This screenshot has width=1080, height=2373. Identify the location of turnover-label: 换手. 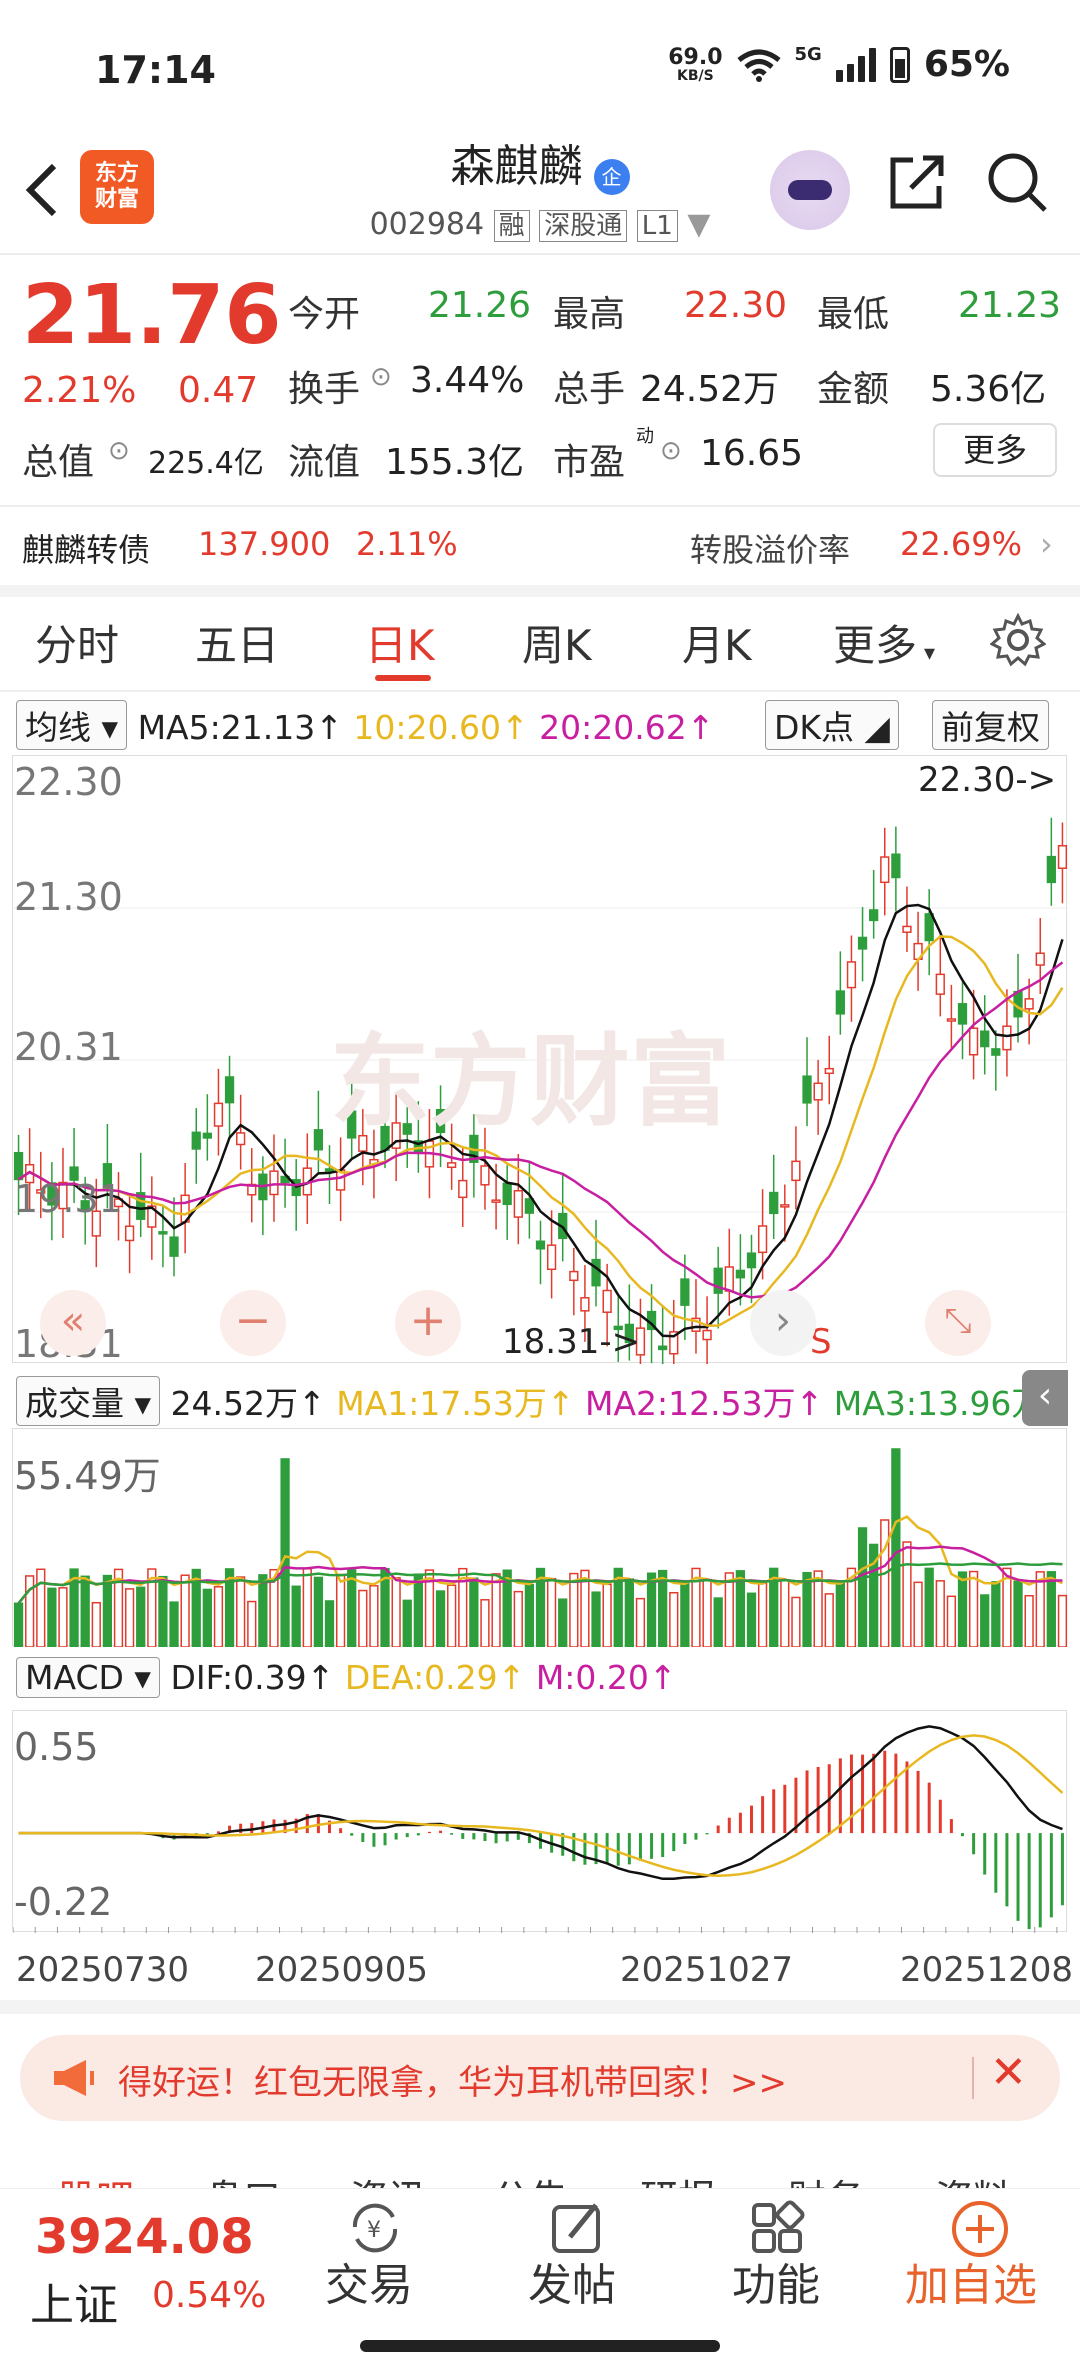
(324, 389).